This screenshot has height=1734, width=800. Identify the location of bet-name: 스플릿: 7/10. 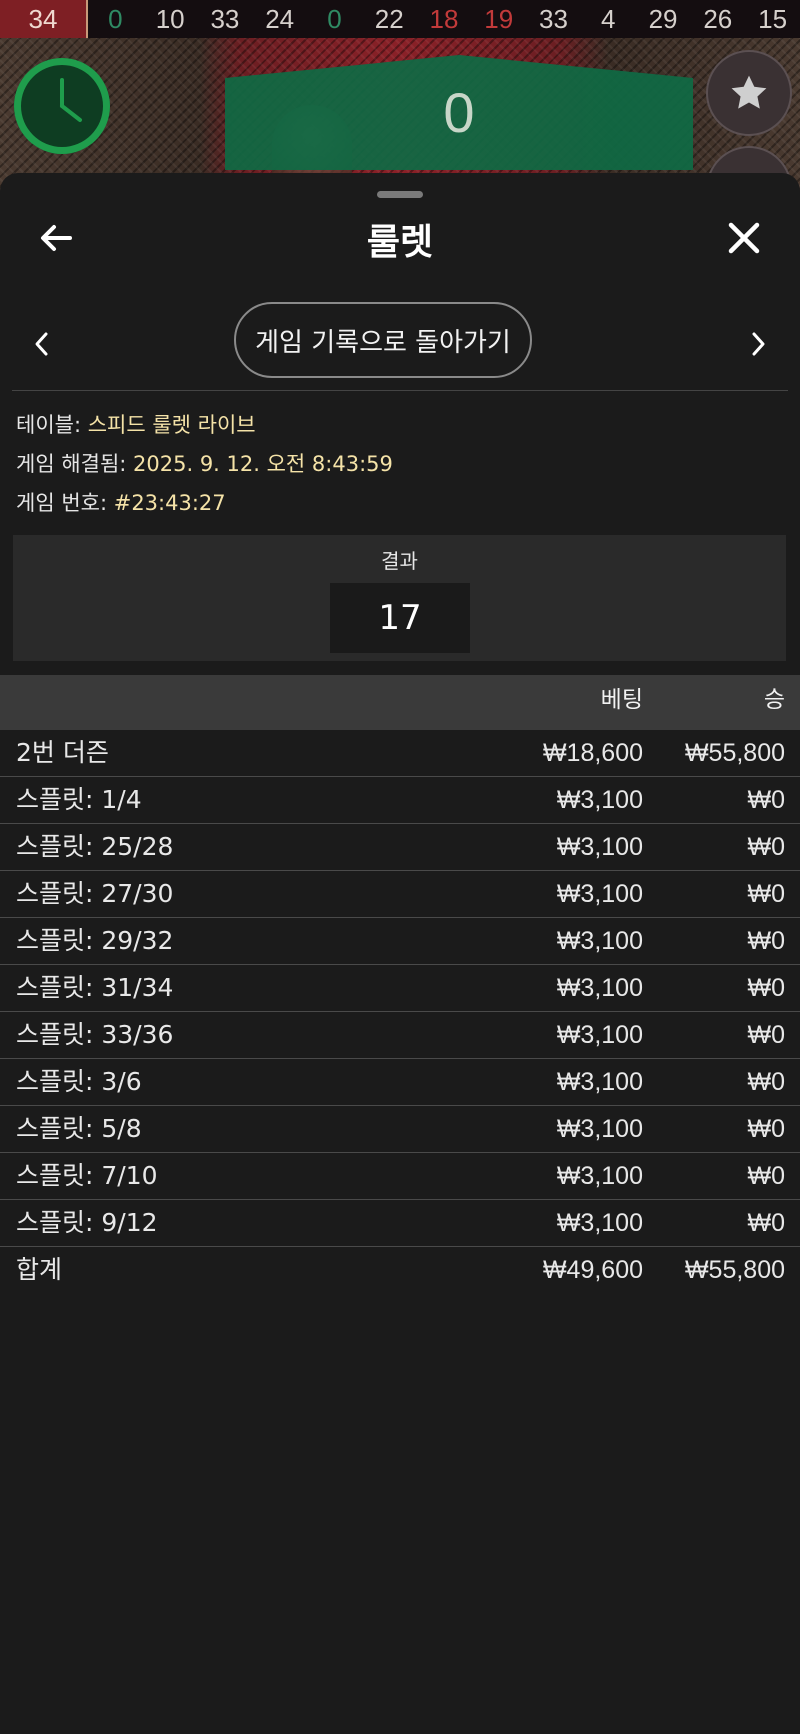
(87, 1175).